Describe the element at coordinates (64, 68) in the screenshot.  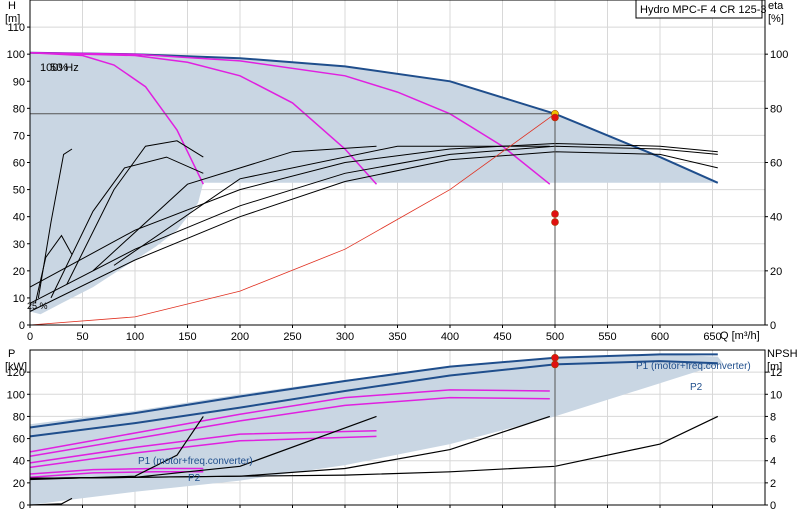
I see `annotation-50-hz: 50 Hz` at that location.